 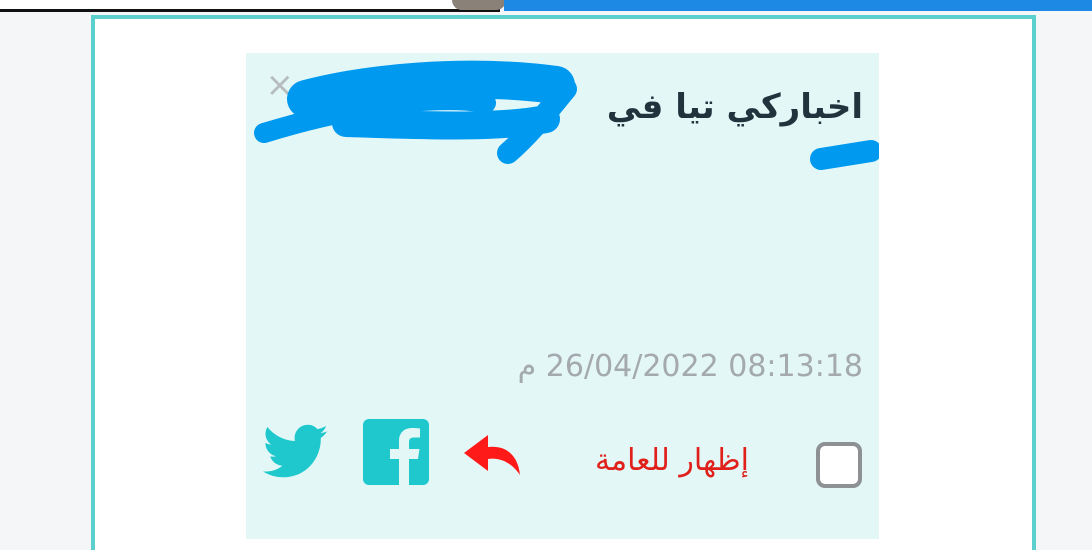 What do you see at coordinates (396, 452) in the screenshot?
I see `facebook-icon` at bounding box center [396, 452].